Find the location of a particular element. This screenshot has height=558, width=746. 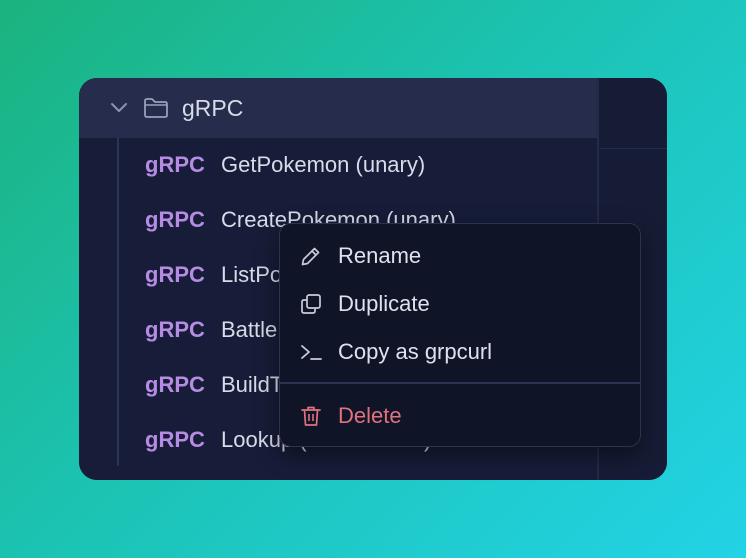

pencil-icon is located at coordinates (310, 256).